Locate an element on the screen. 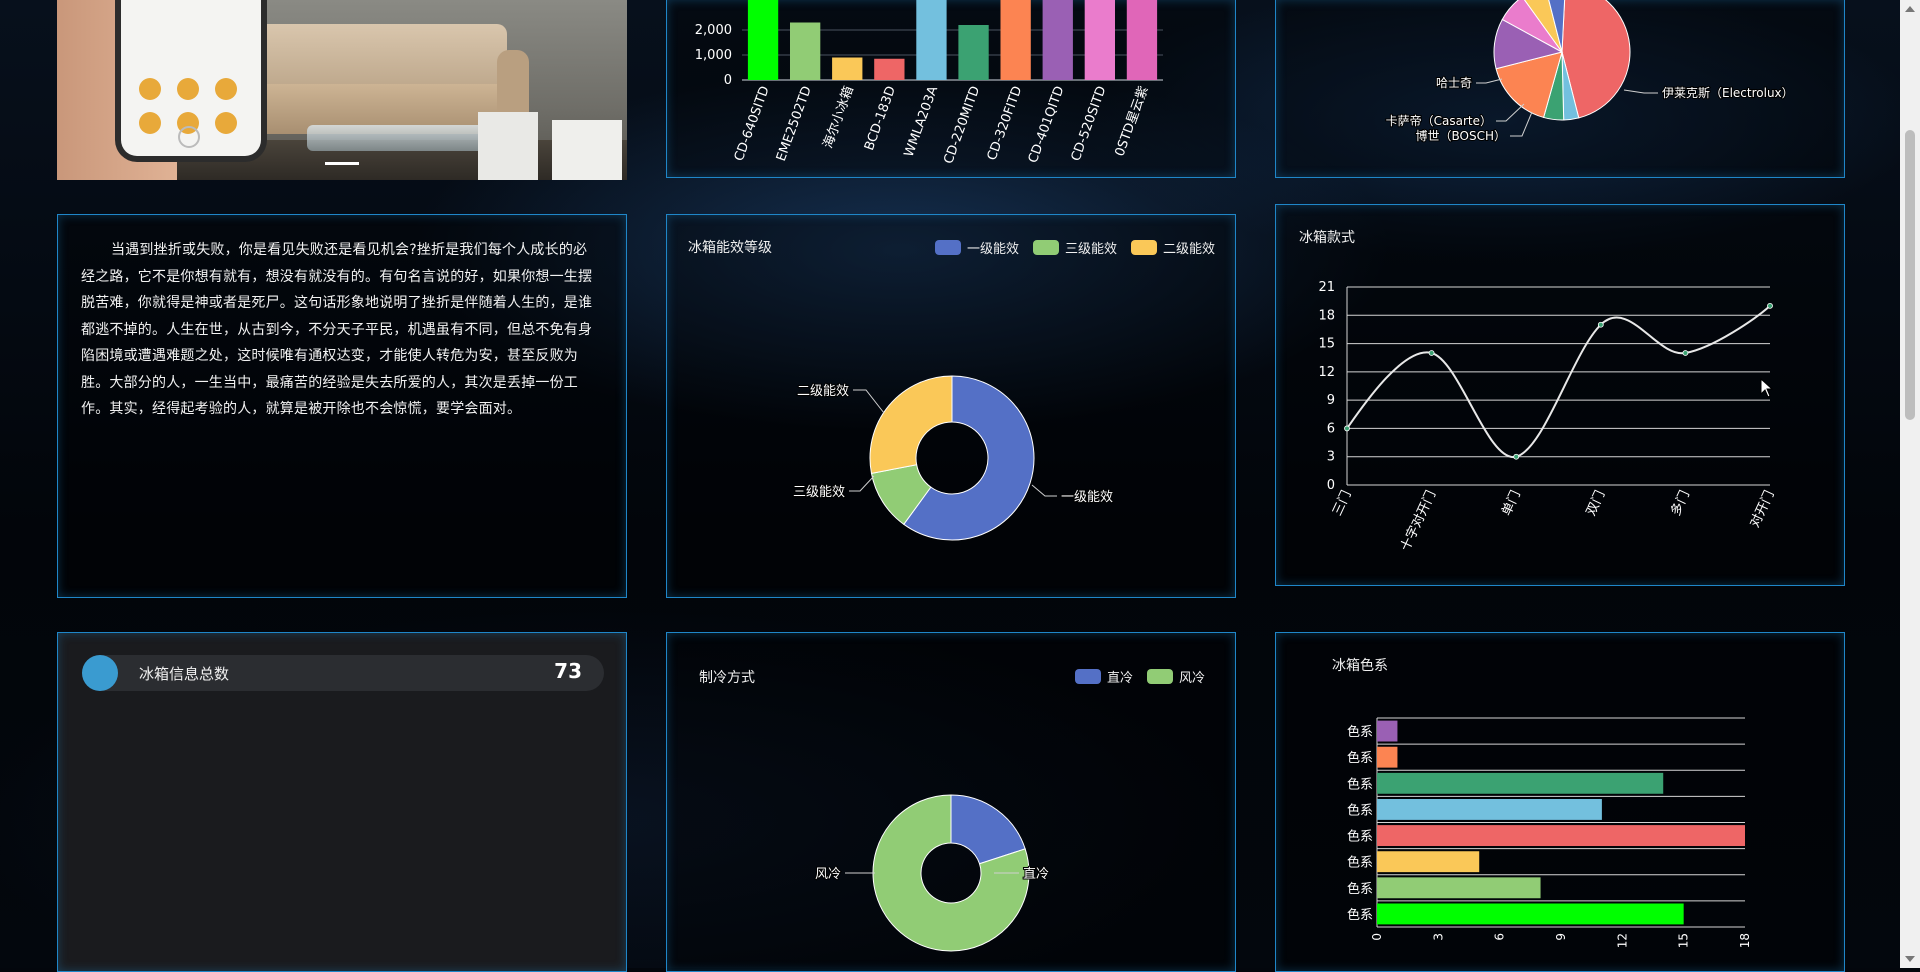  brand-pie-chart-panel: 伊莱克斯（Electrolux） 博世（BOSCH） 卡萨帝（Casarte） 哈士奇 is located at coordinates (1560, 89).